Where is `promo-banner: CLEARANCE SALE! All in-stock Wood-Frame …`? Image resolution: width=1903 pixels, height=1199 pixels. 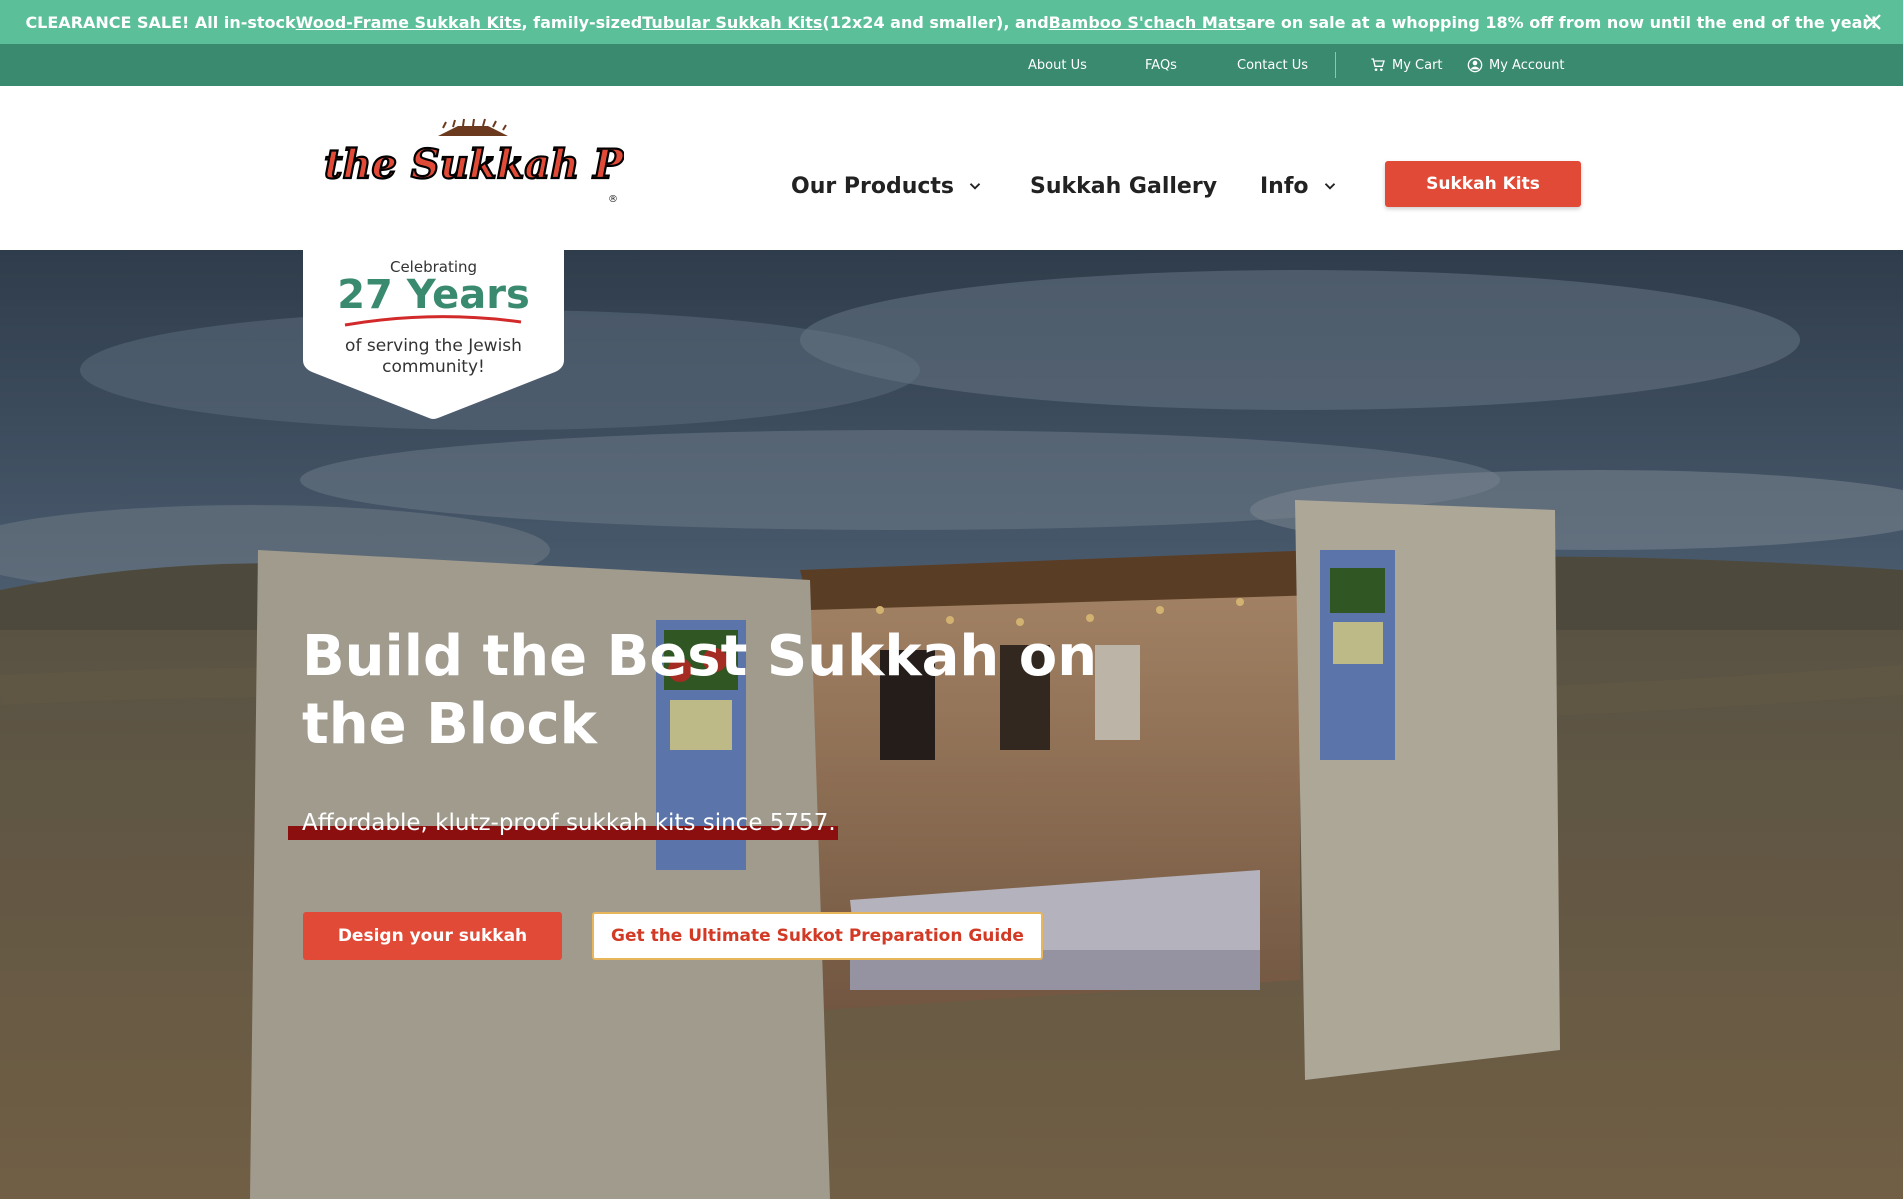
promo-banner: CLEARANCE SALE! All in-stock Wood-Frame … is located at coordinates (951, 22).